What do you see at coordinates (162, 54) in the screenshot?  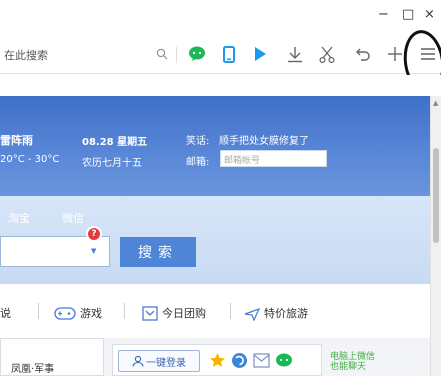 I see `search-icon` at bounding box center [162, 54].